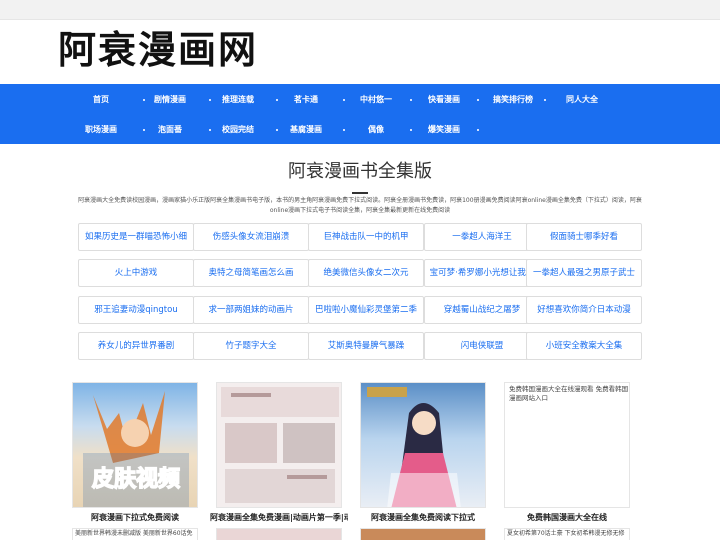  Describe the element at coordinates (444, 130) in the screenshot. I see `nav-item-hilarious: 爆笑漫画` at that location.